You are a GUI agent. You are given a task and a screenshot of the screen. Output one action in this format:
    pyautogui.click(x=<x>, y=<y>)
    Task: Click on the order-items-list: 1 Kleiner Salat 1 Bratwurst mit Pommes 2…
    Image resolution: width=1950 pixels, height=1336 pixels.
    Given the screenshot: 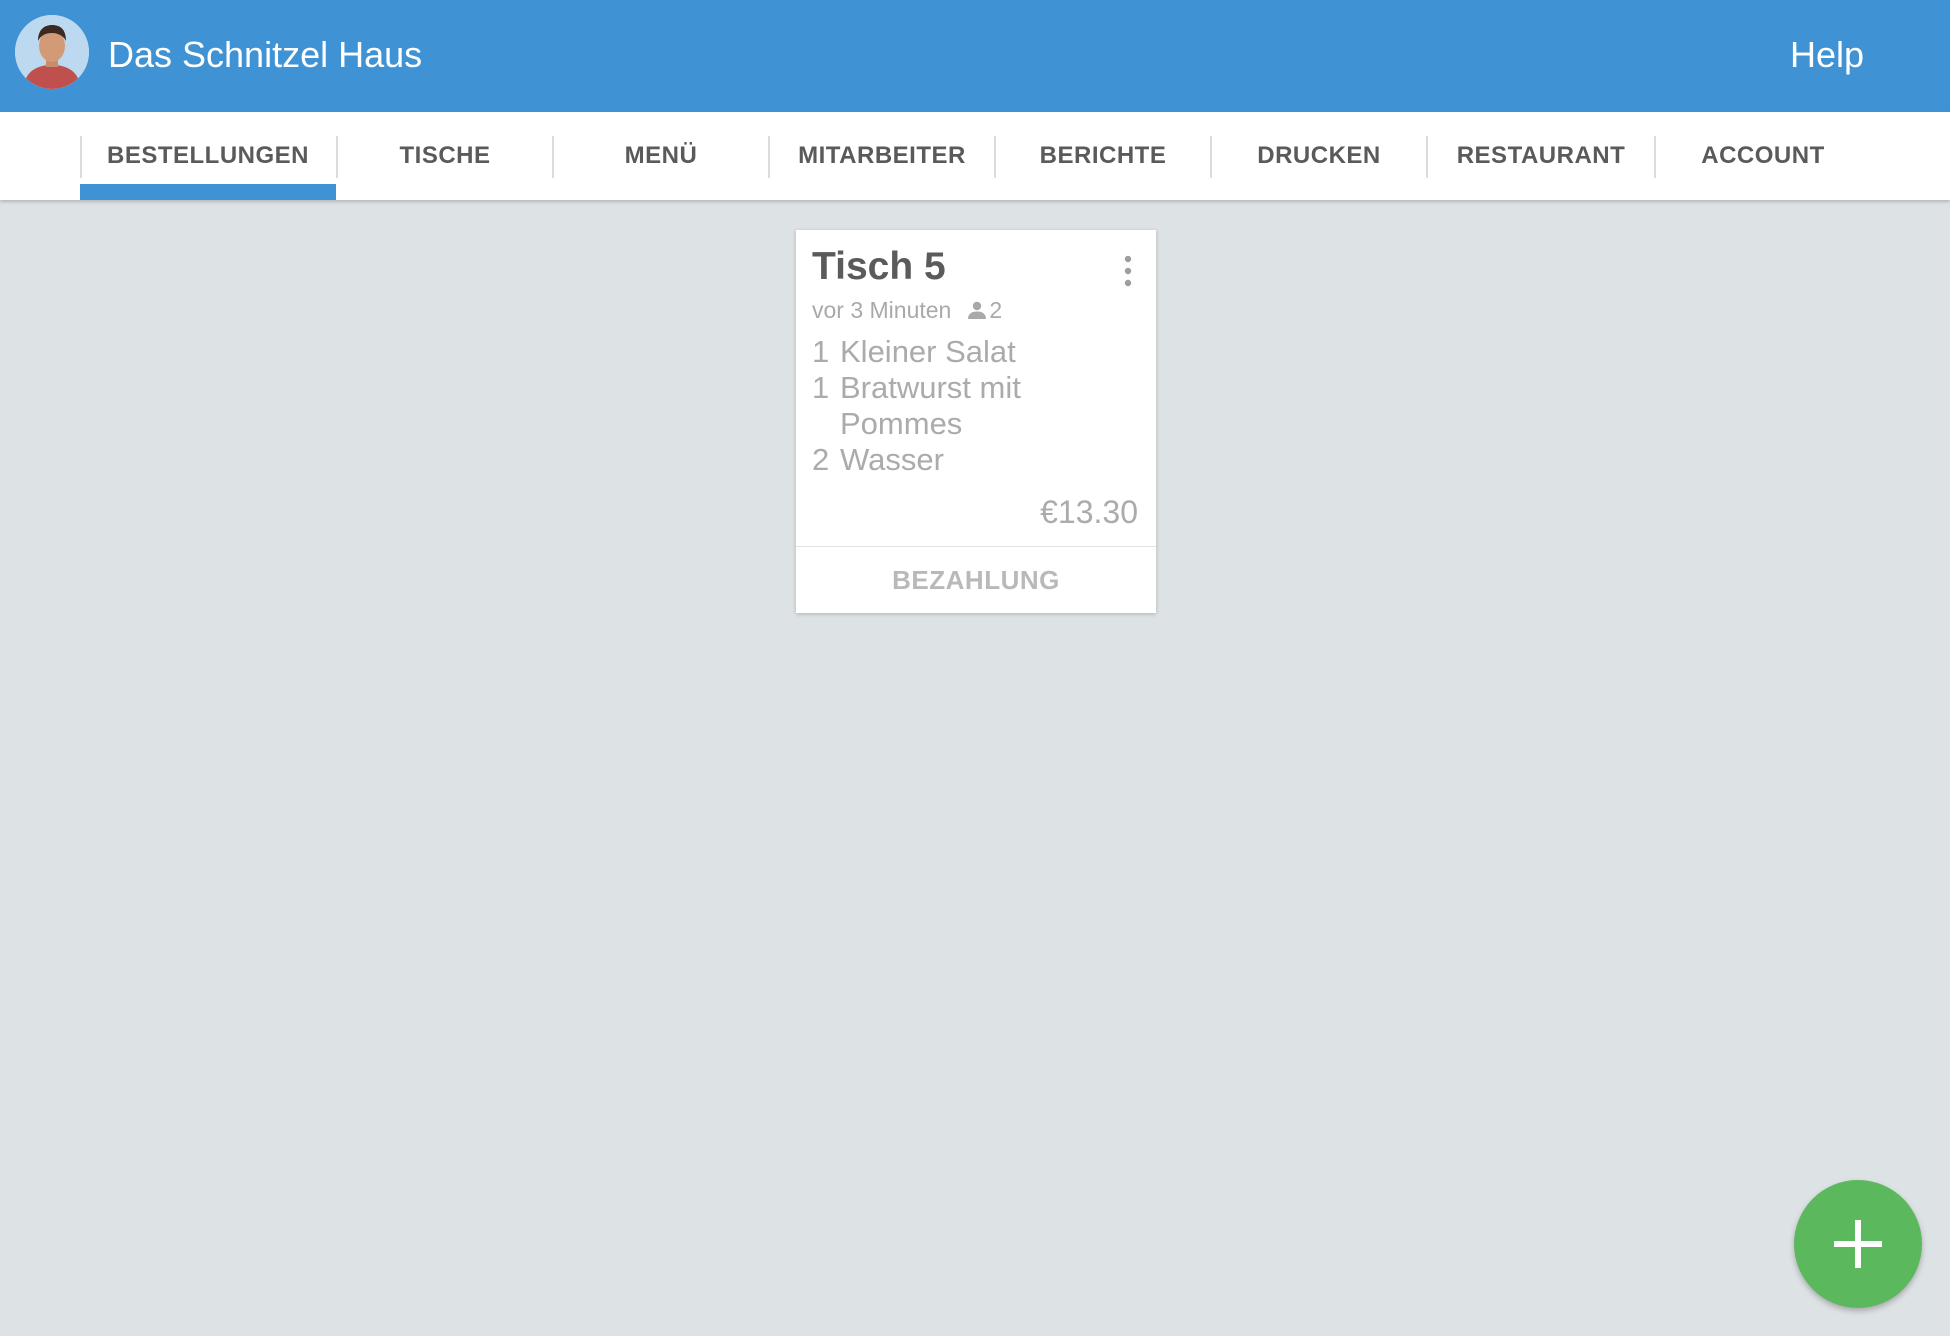 What is the action you would take?
    pyautogui.click(x=977, y=406)
    